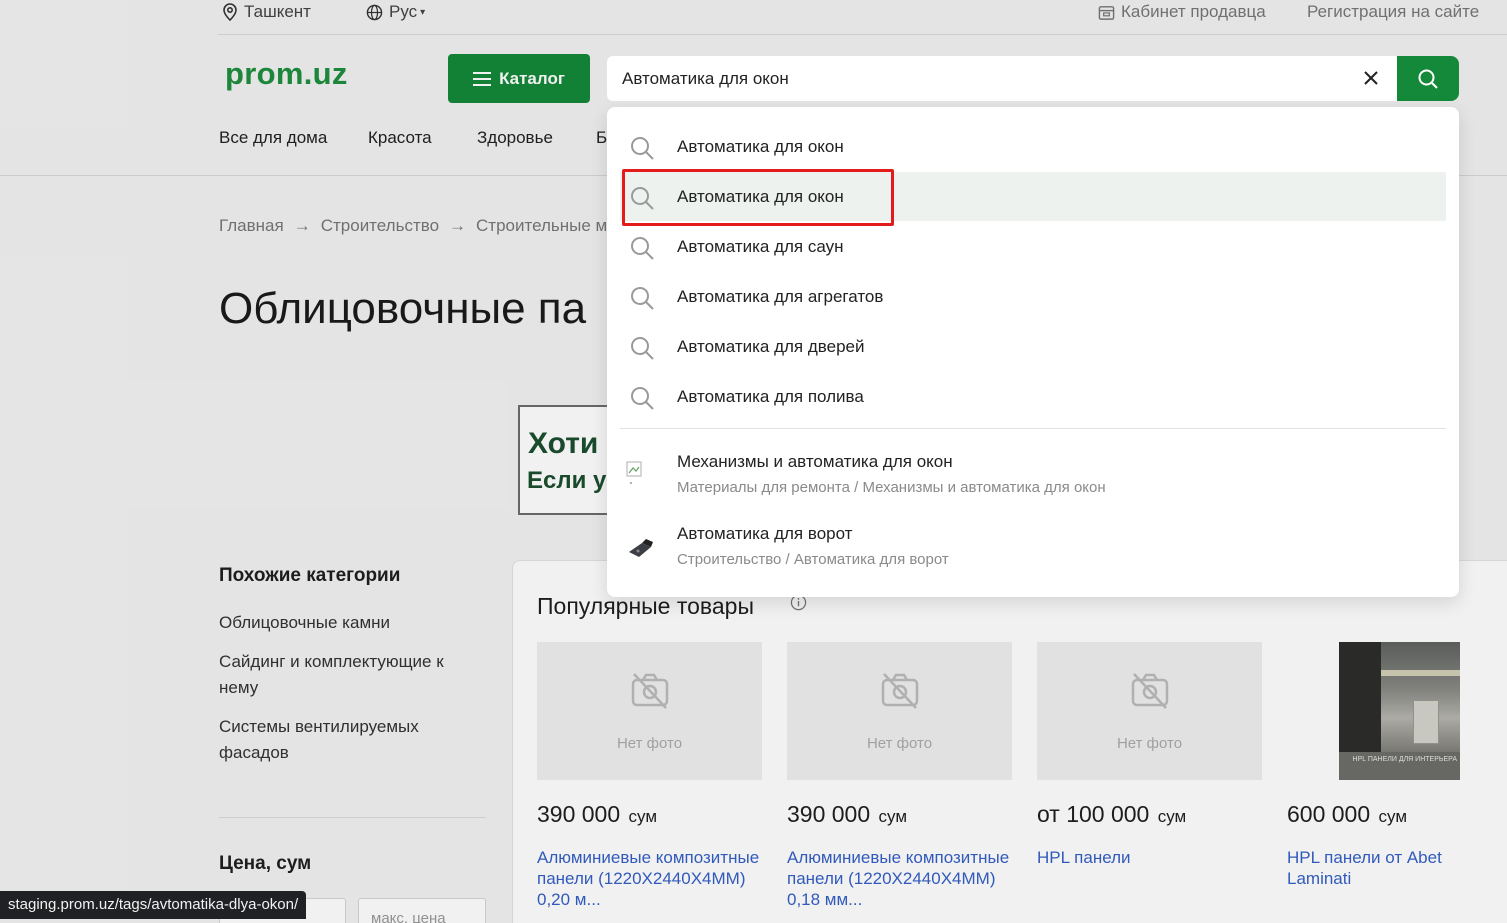 The image size is (1507, 923). Describe the element at coordinates (645, 606) in the screenshot. I see `popular-products-title: Популярные товары` at that location.